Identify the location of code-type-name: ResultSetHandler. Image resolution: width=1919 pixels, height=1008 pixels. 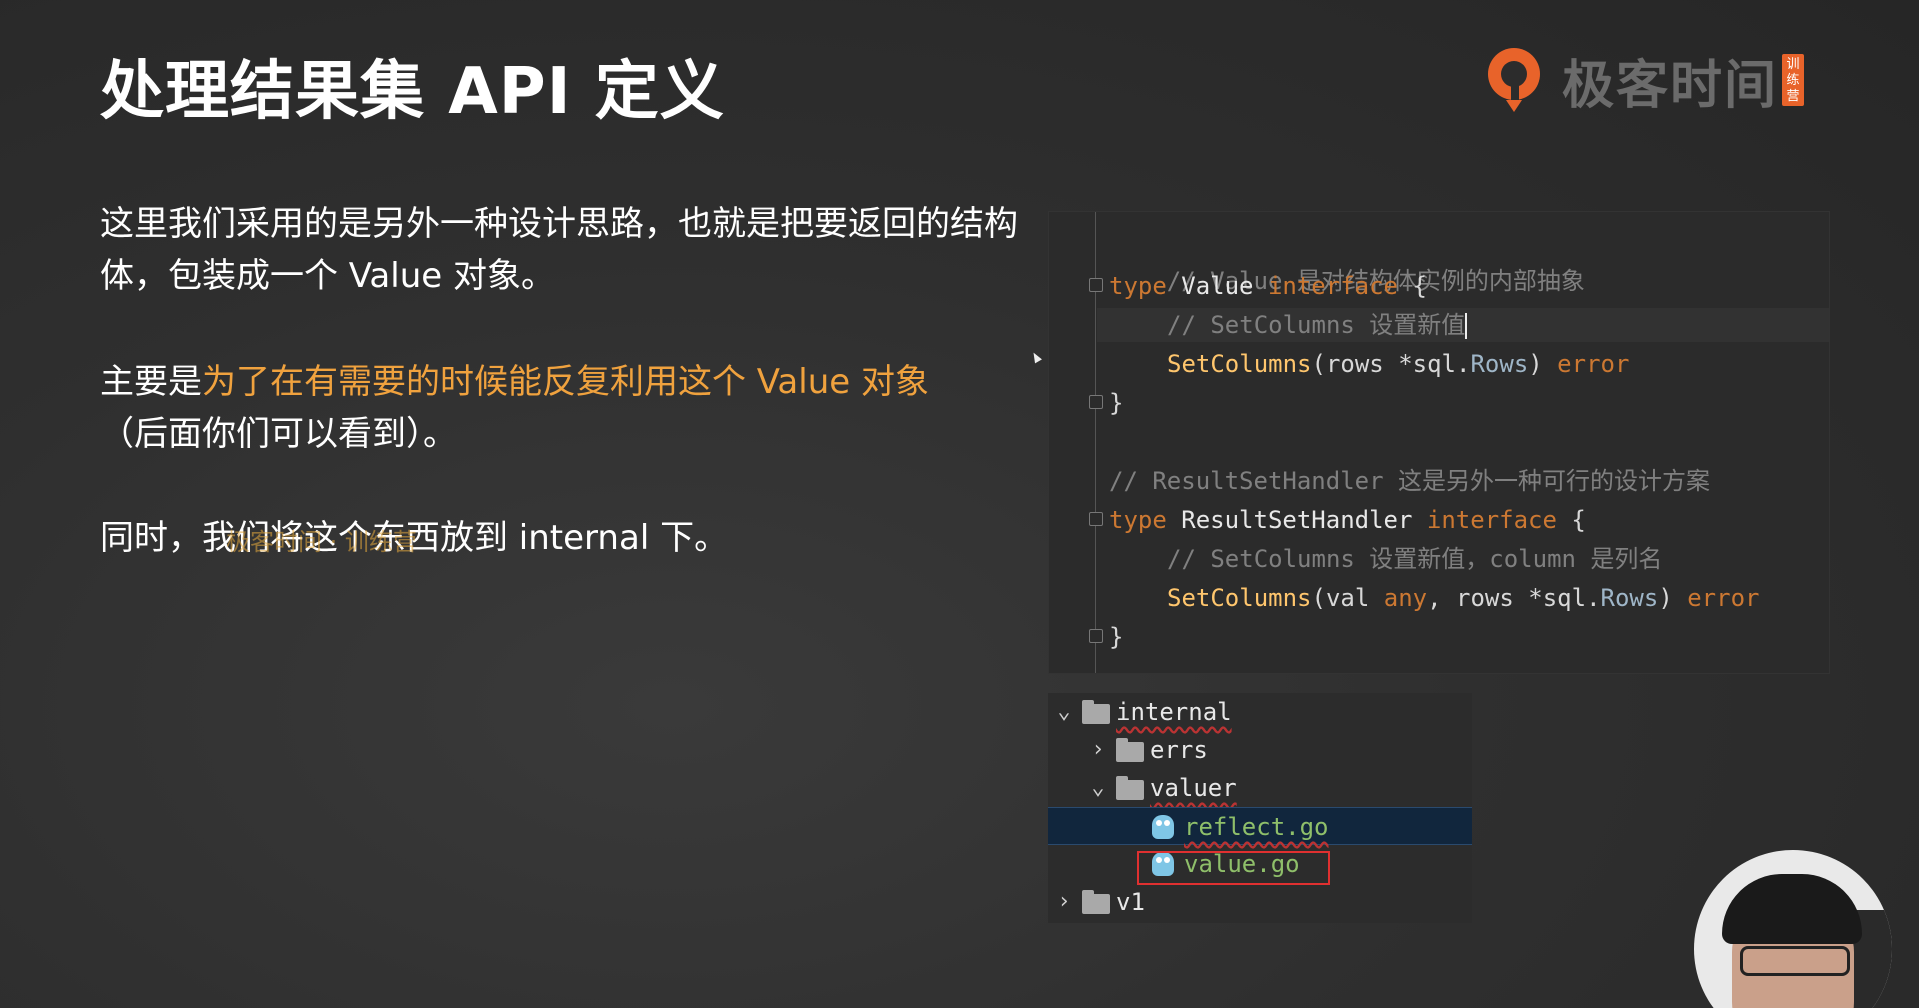
(1296, 520).